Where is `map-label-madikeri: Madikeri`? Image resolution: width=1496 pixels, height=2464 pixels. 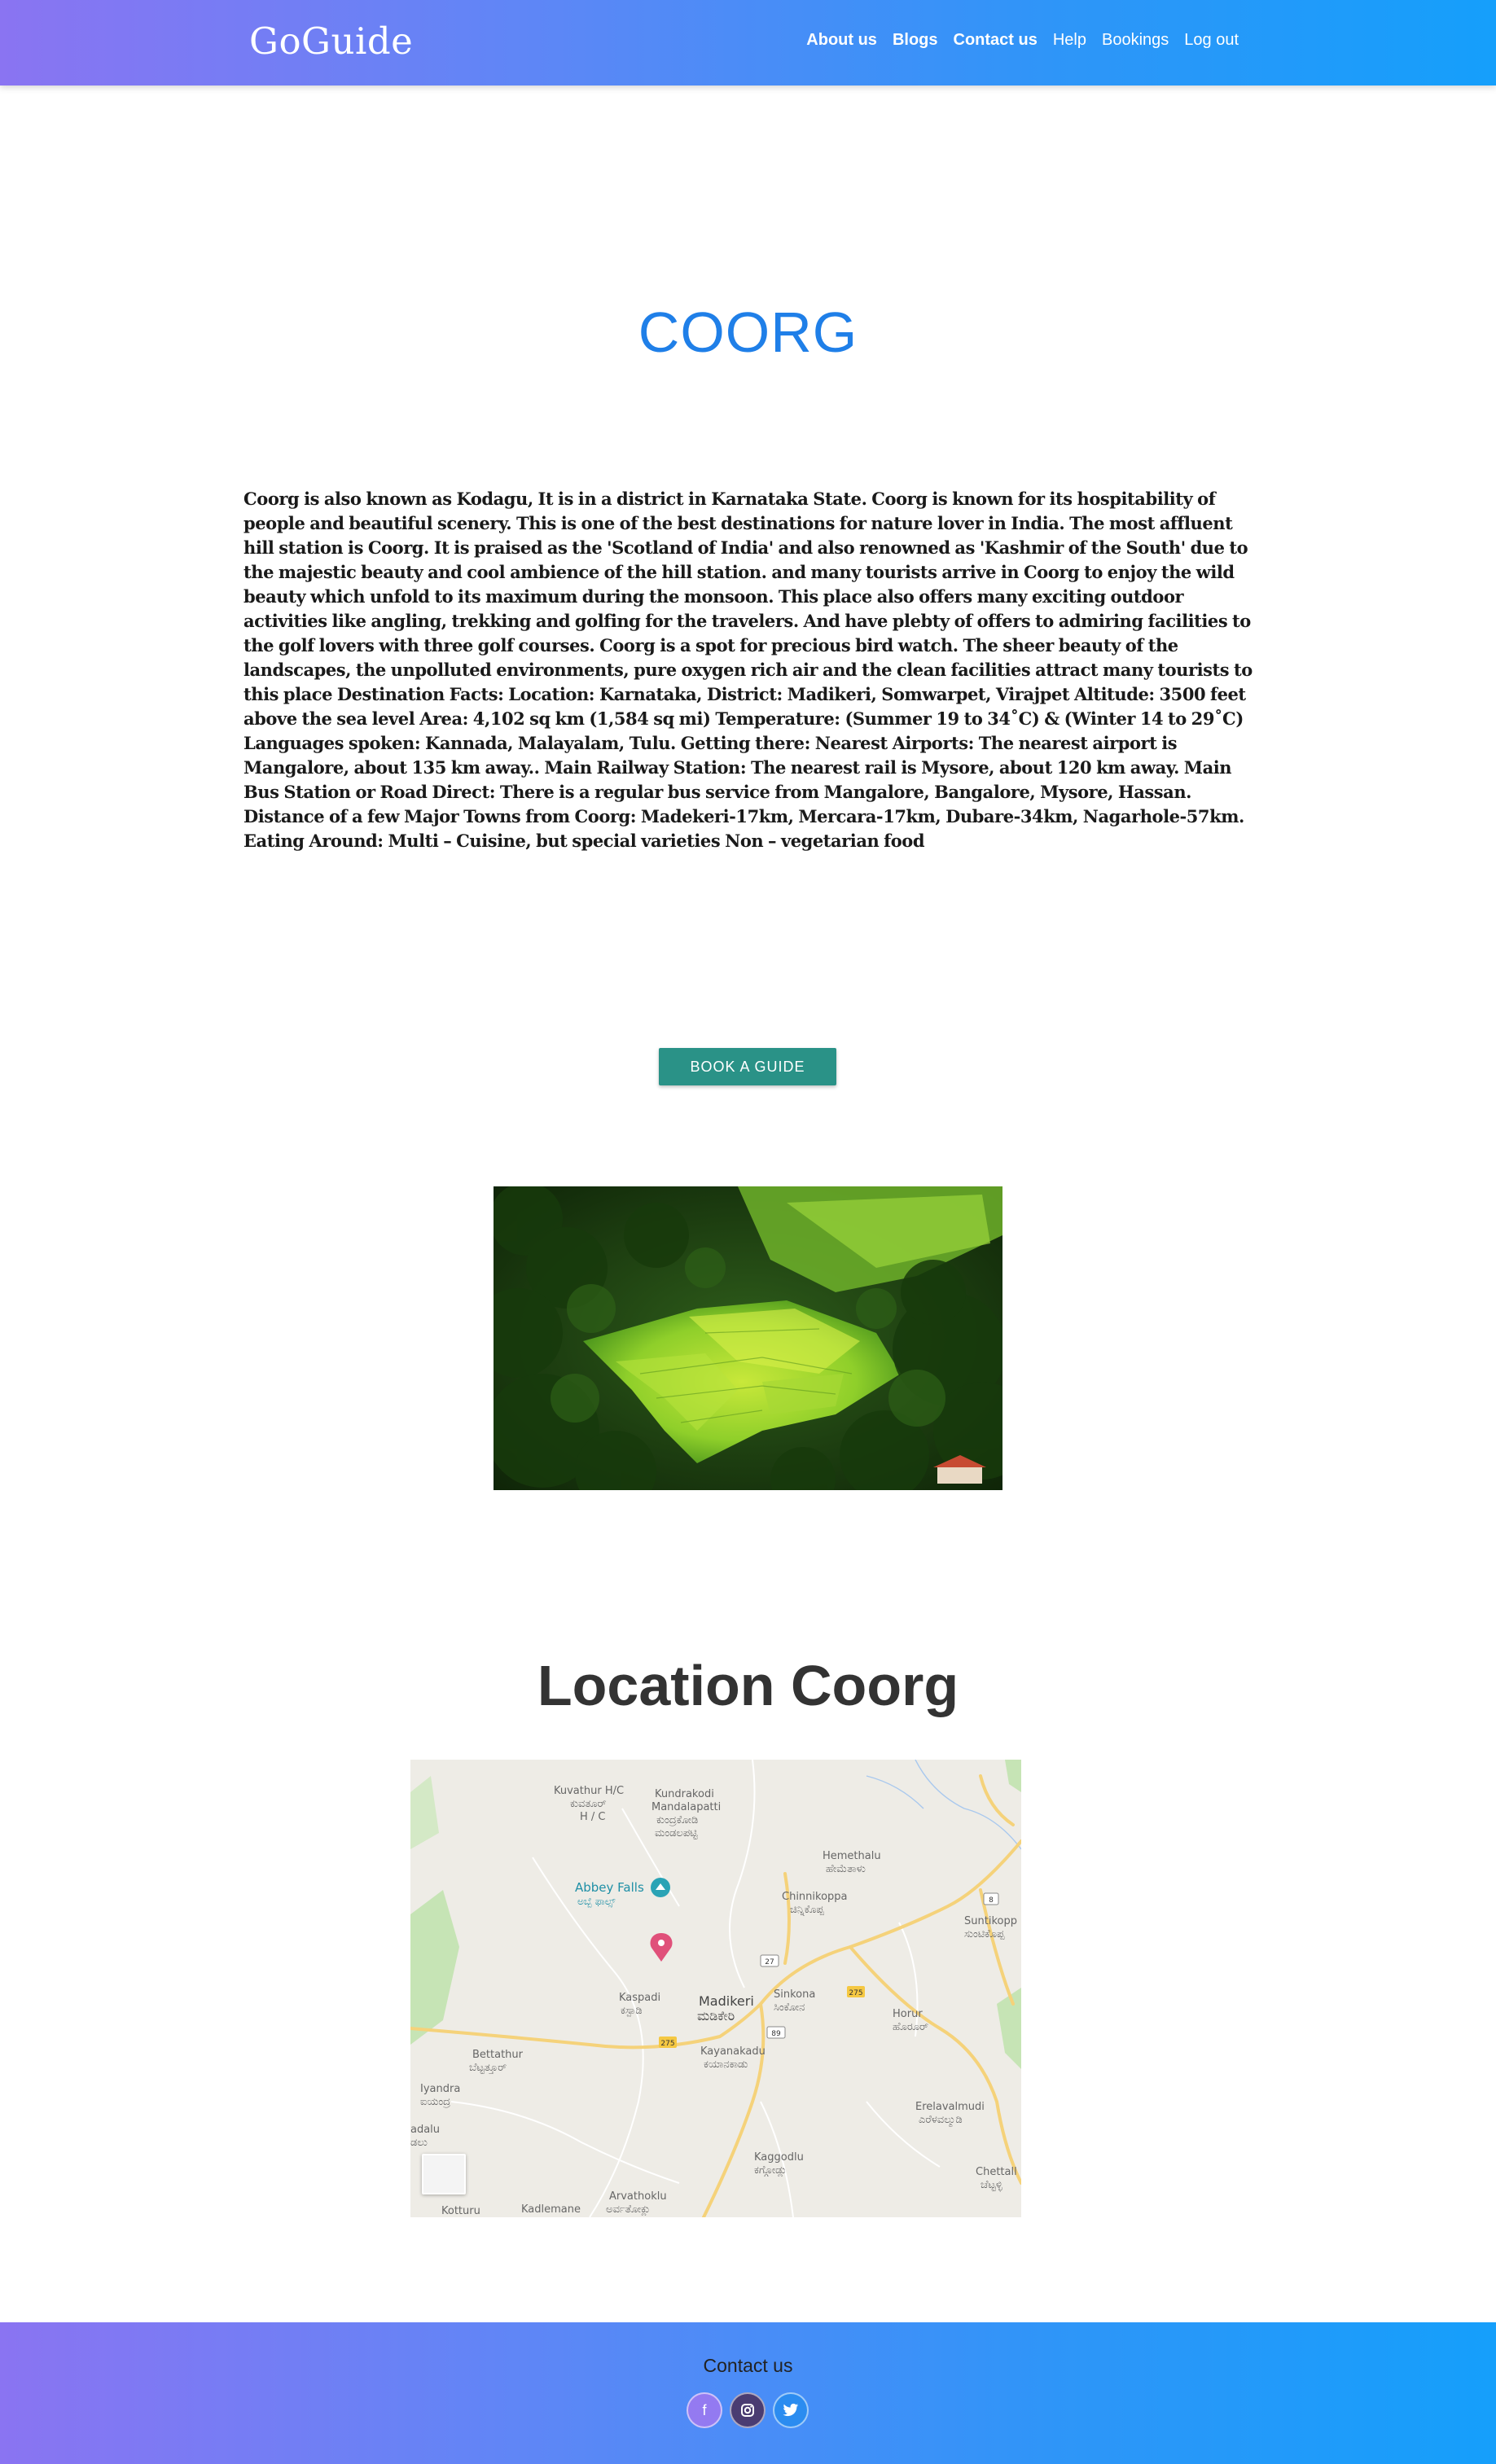 map-label-madikeri: Madikeri is located at coordinates (726, 2001).